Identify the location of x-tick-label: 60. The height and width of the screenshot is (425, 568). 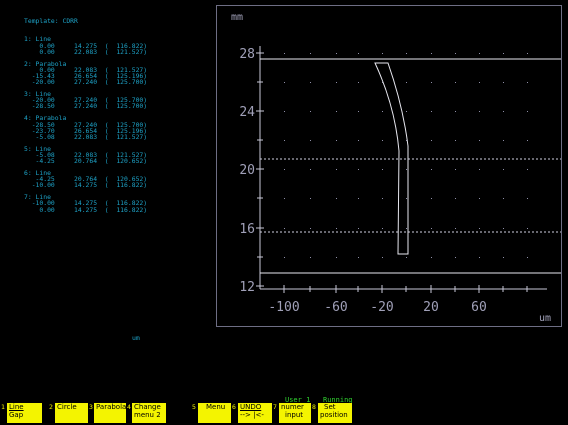
(479, 307).